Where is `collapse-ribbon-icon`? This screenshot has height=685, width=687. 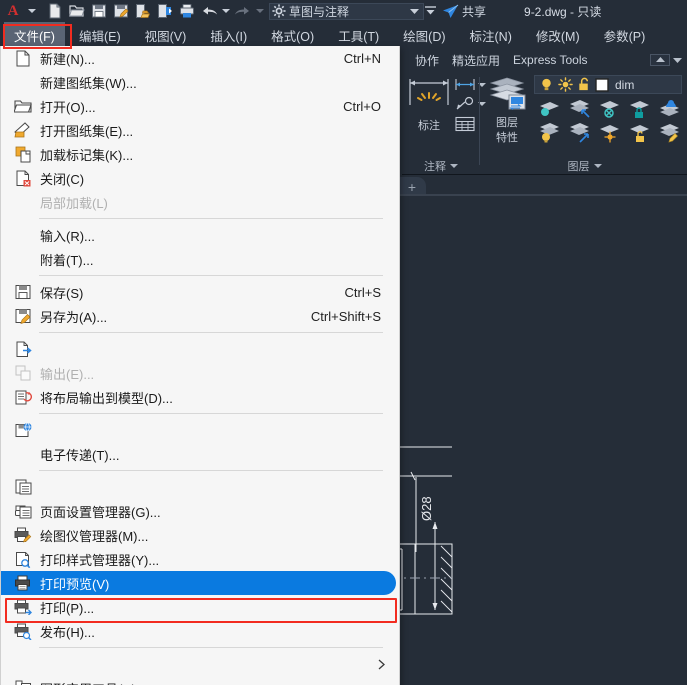
collapse-ribbon-icon is located at coordinates (660, 60).